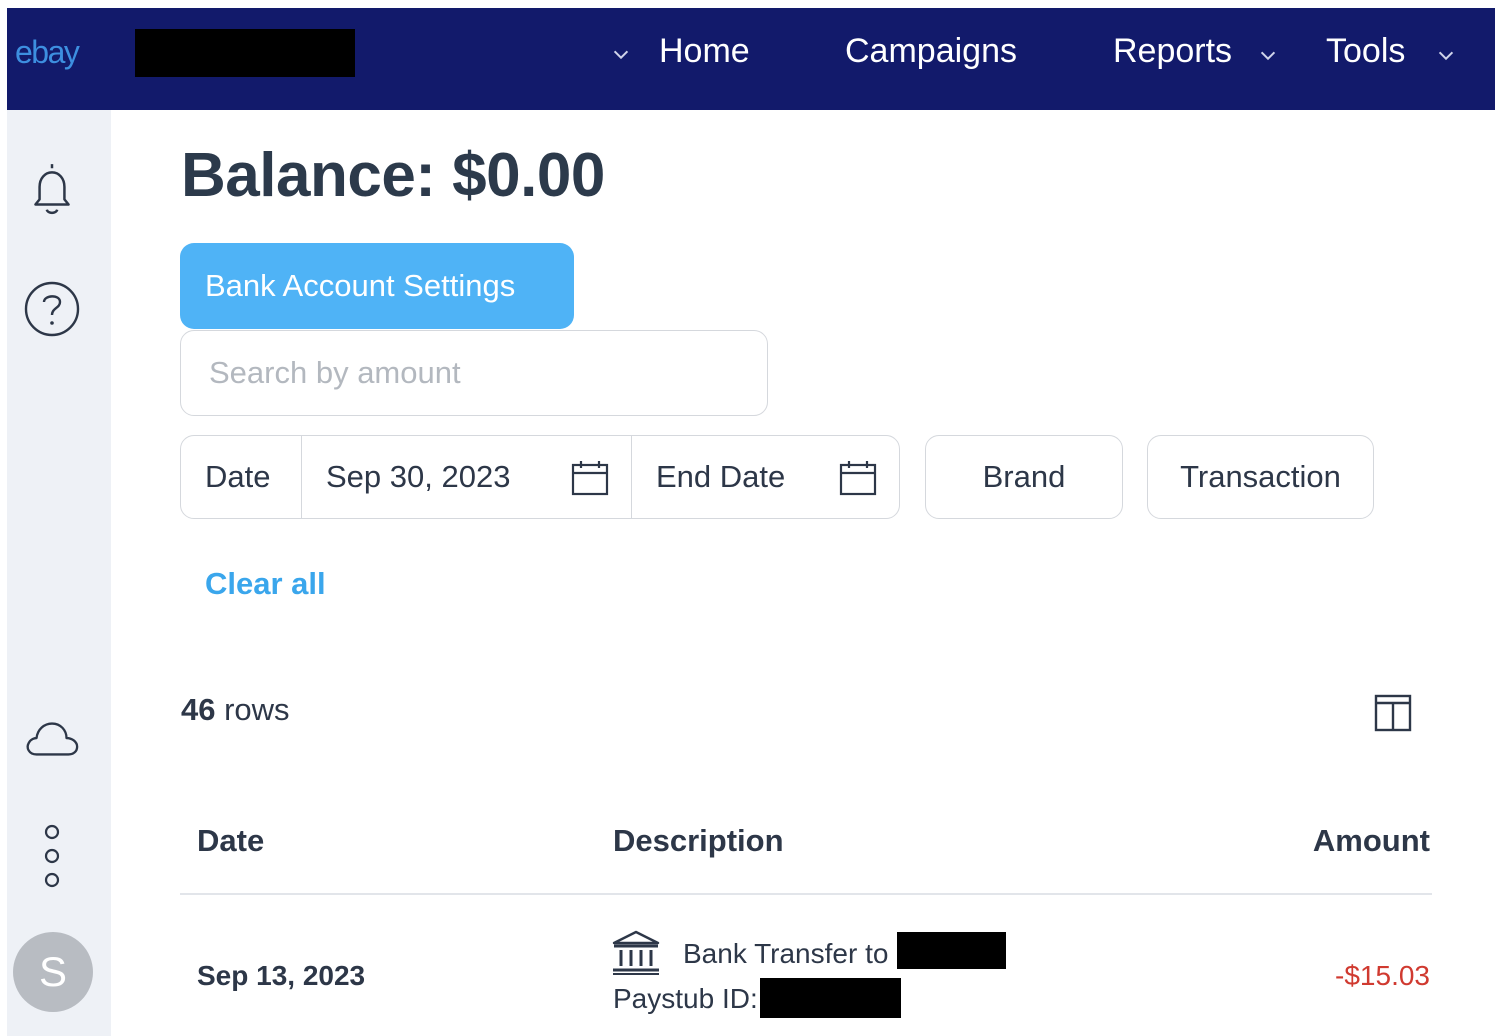 This screenshot has height=1036, width=1500. What do you see at coordinates (1393, 713) in the screenshot?
I see `columns-icon` at bounding box center [1393, 713].